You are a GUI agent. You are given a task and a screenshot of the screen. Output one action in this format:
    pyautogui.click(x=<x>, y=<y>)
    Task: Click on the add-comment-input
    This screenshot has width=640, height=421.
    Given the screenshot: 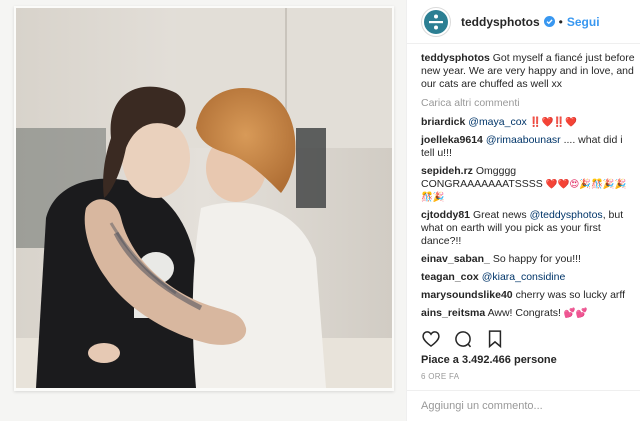 What is the action you would take?
    pyautogui.click(x=521, y=406)
    